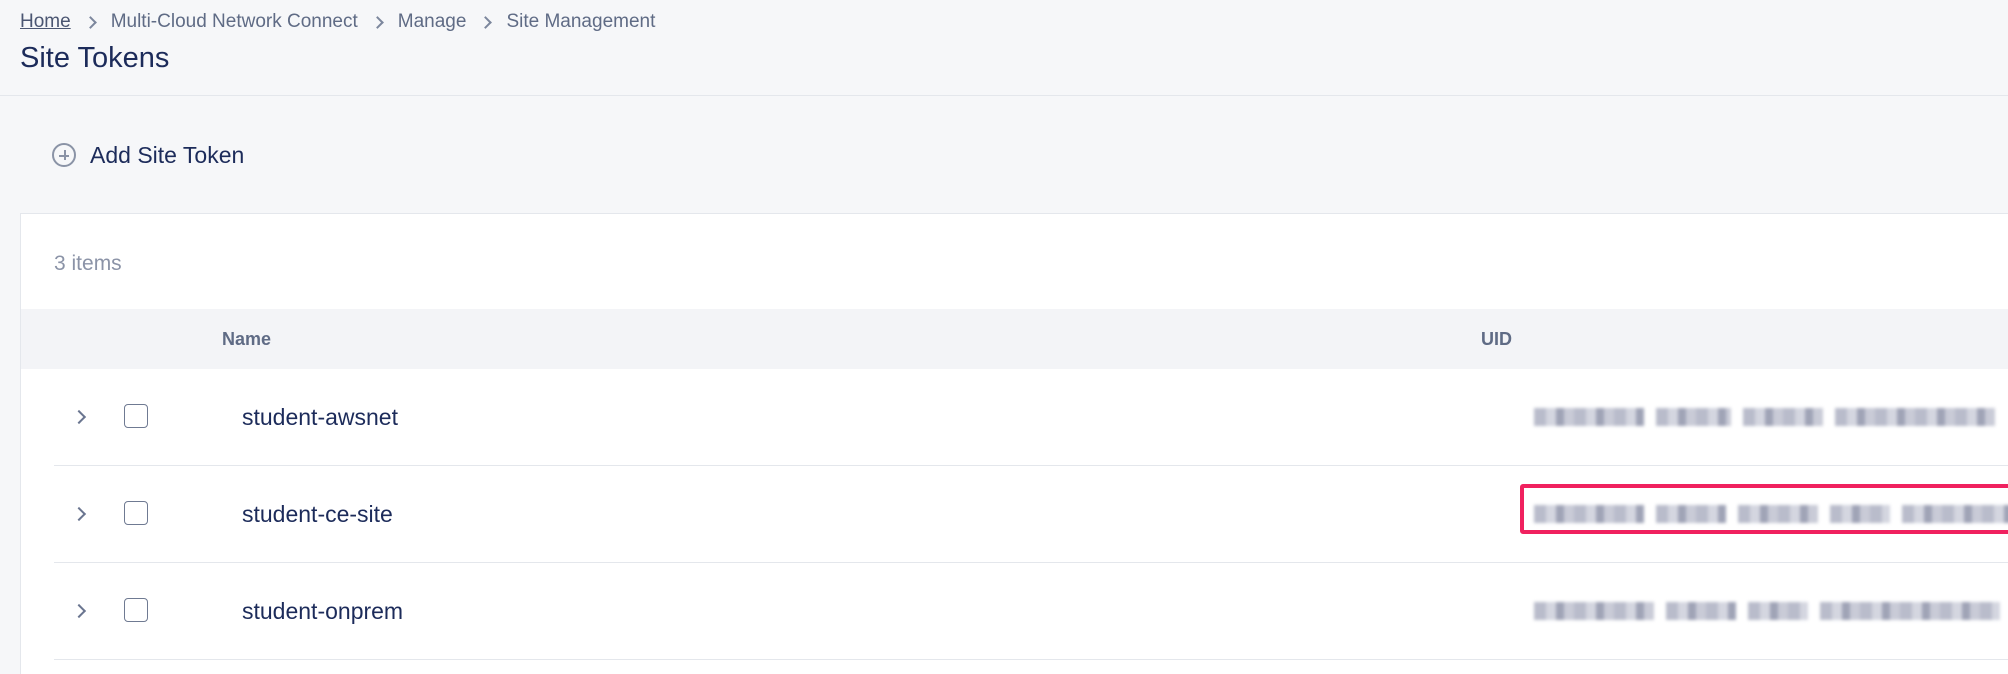 Image resolution: width=2008 pixels, height=674 pixels. I want to click on plus-circle-icon, so click(64, 155).